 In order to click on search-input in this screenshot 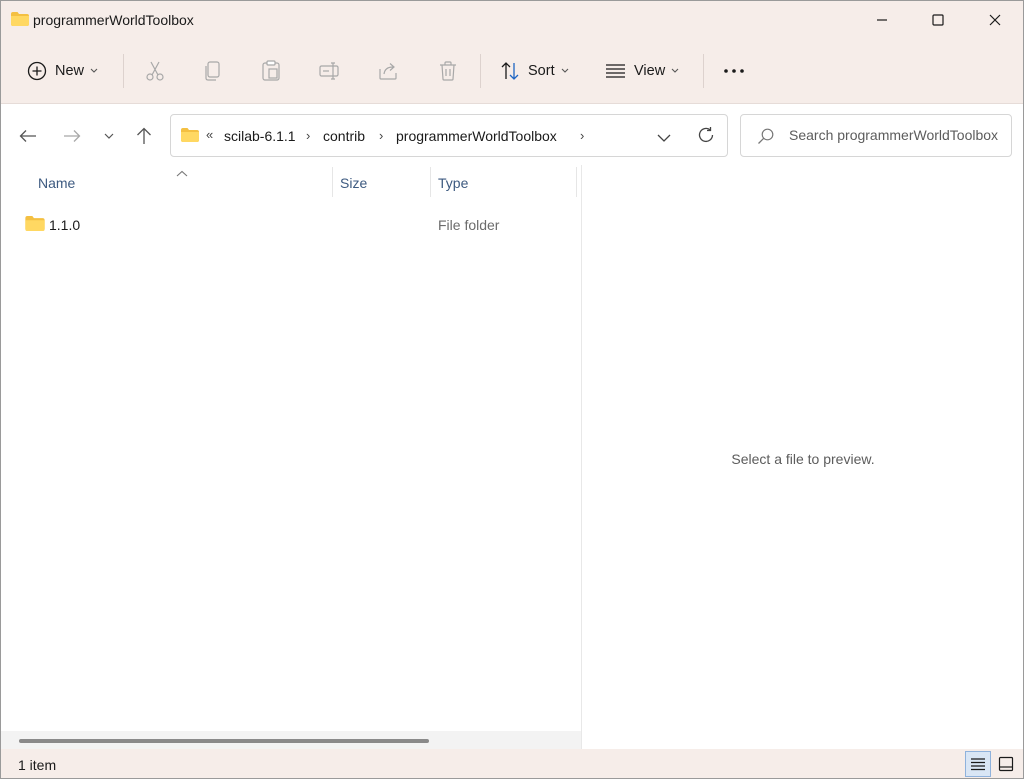, I will do `click(900, 135)`.